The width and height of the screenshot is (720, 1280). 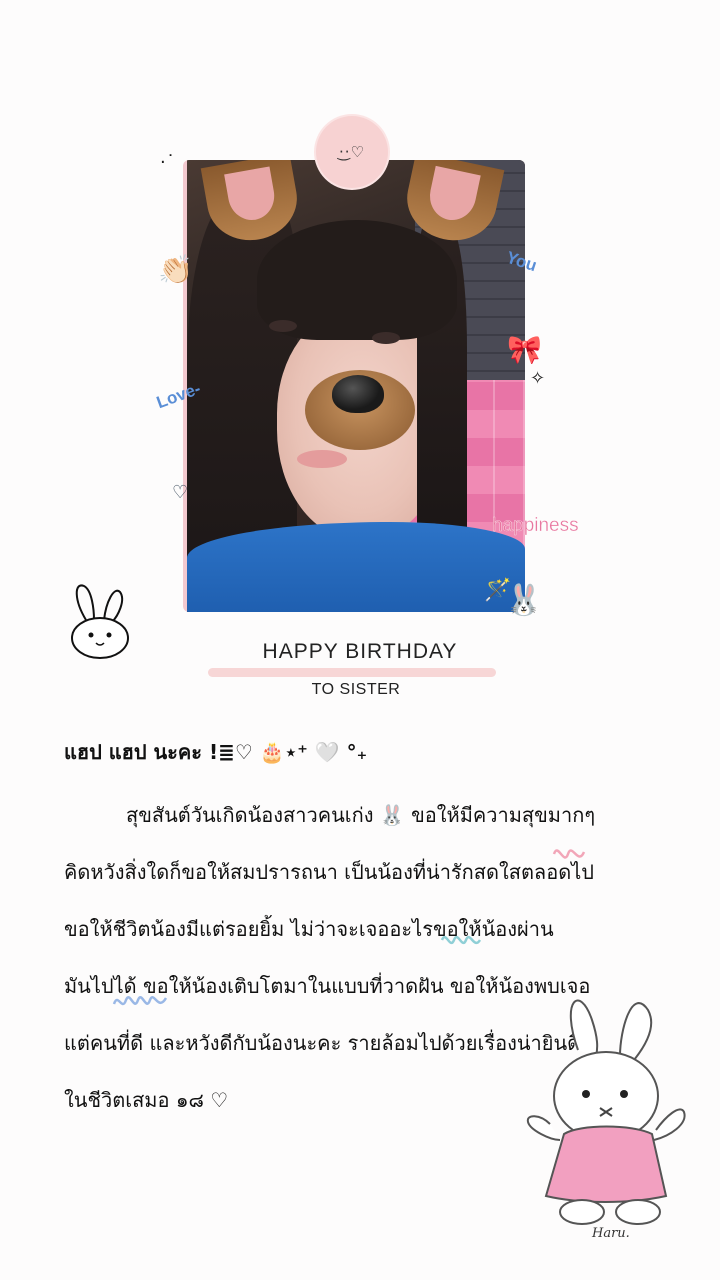 What do you see at coordinates (358, 394) in the screenshot?
I see `dog-nose` at bounding box center [358, 394].